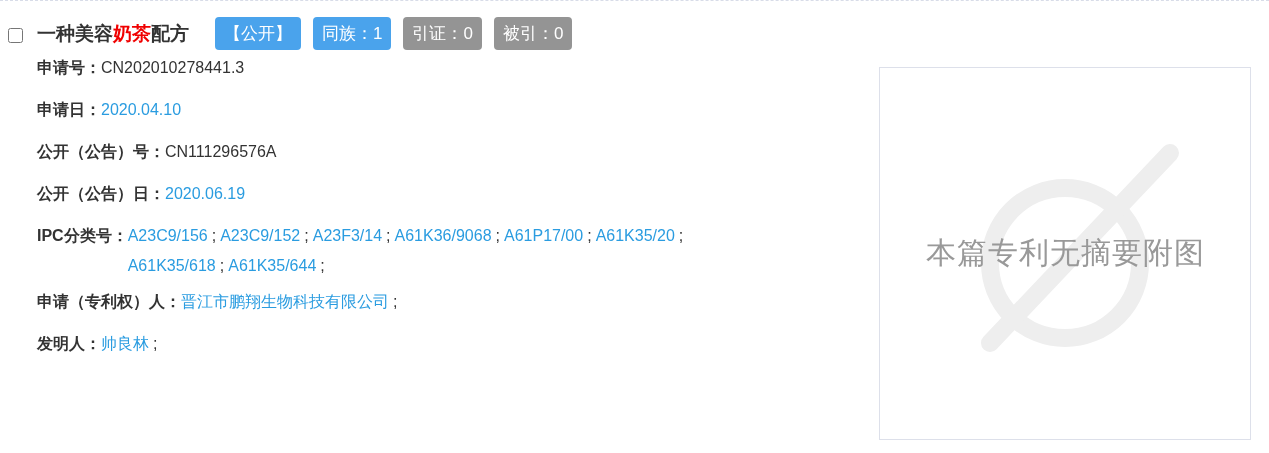 This screenshot has width=1269, height=453. I want to click on field-link: A61K35/618, so click(171, 266).